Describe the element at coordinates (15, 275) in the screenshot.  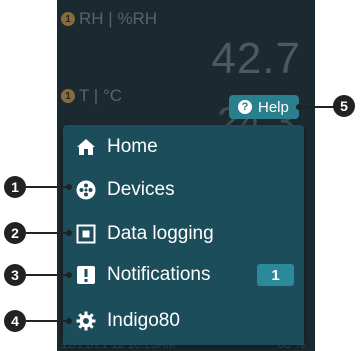
I see `callout-3: 3` at that location.